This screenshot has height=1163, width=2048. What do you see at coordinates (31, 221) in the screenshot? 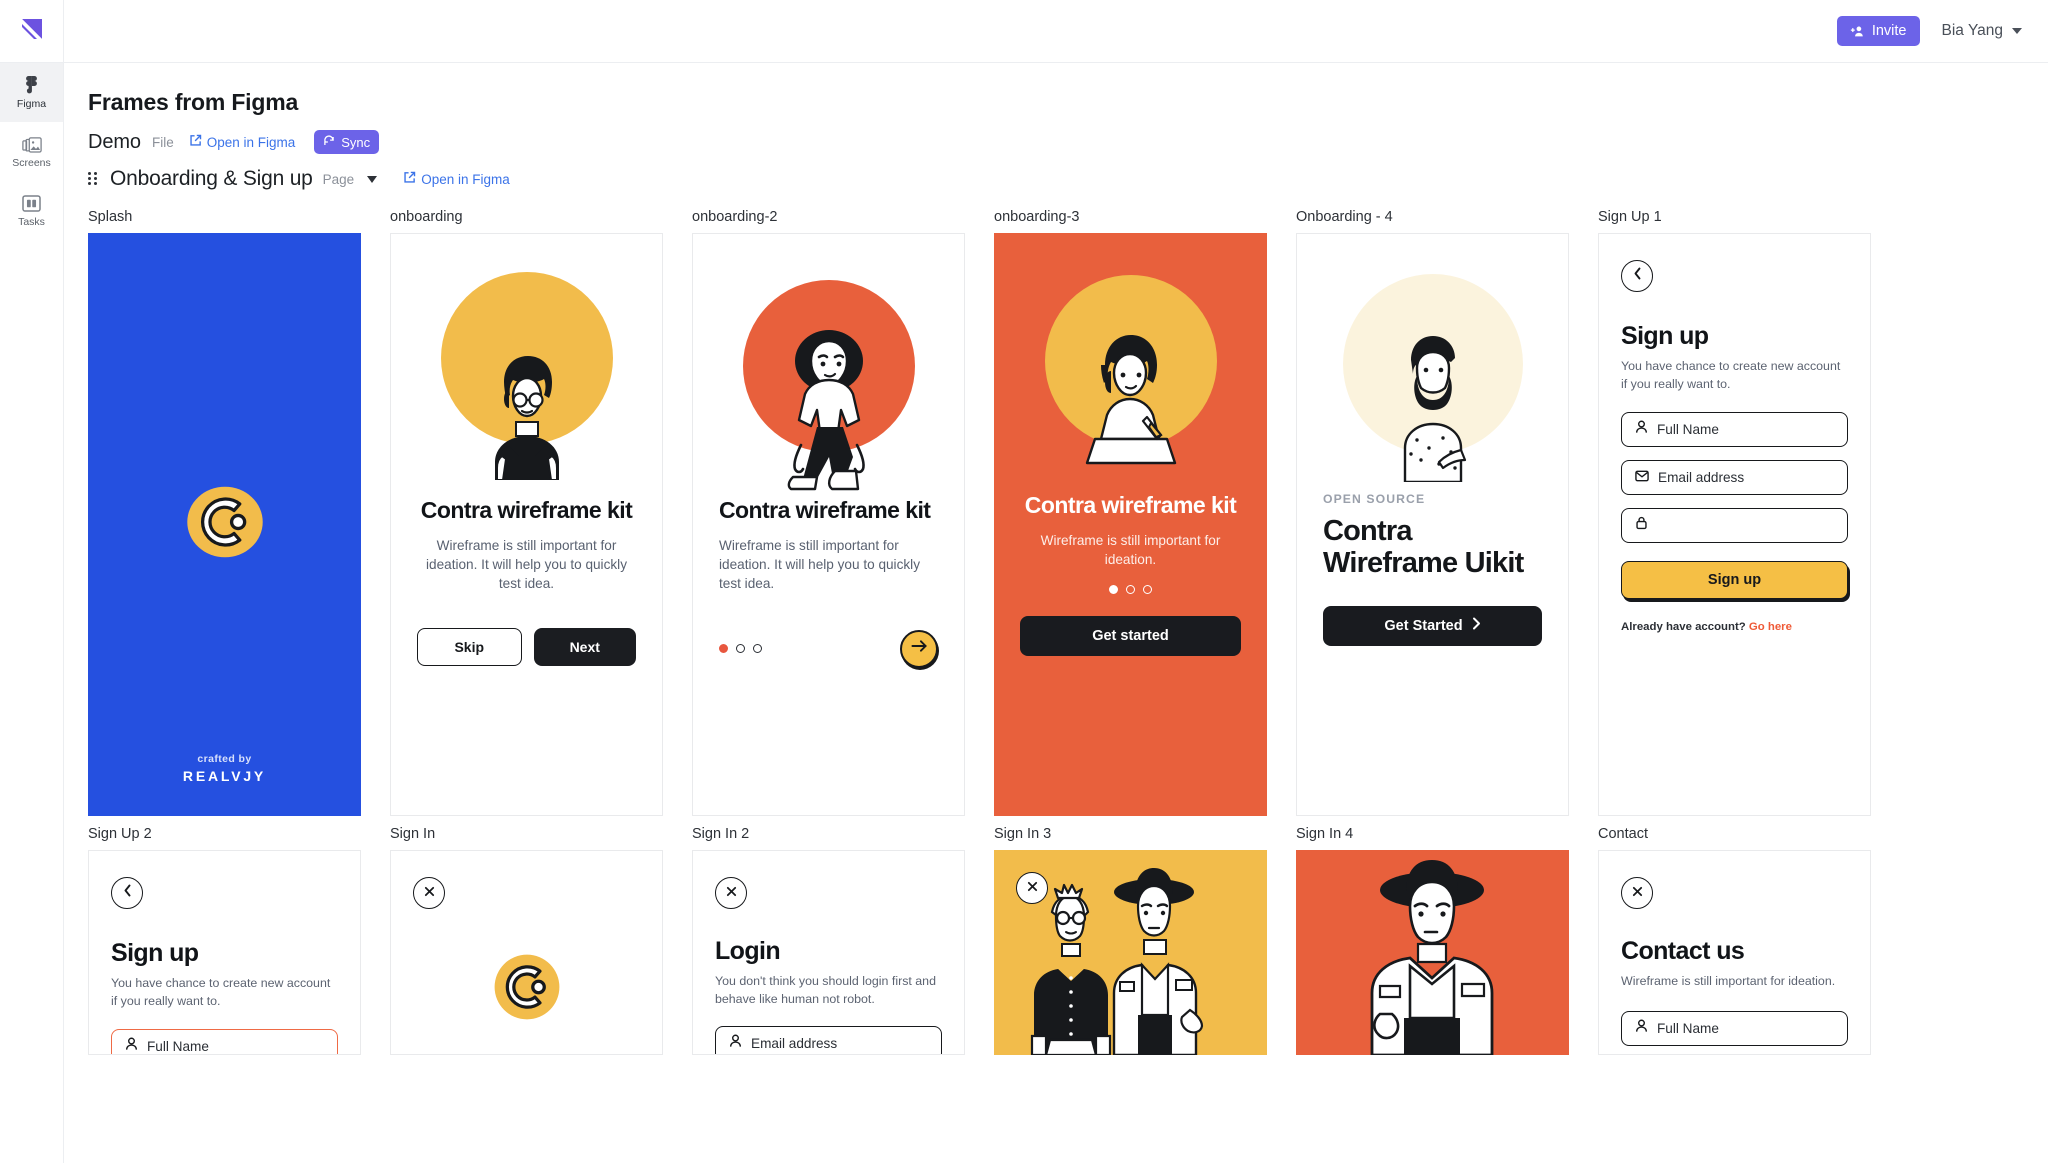
I see `sidebar-item-tasks-label: Tasks` at bounding box center [31, 221].